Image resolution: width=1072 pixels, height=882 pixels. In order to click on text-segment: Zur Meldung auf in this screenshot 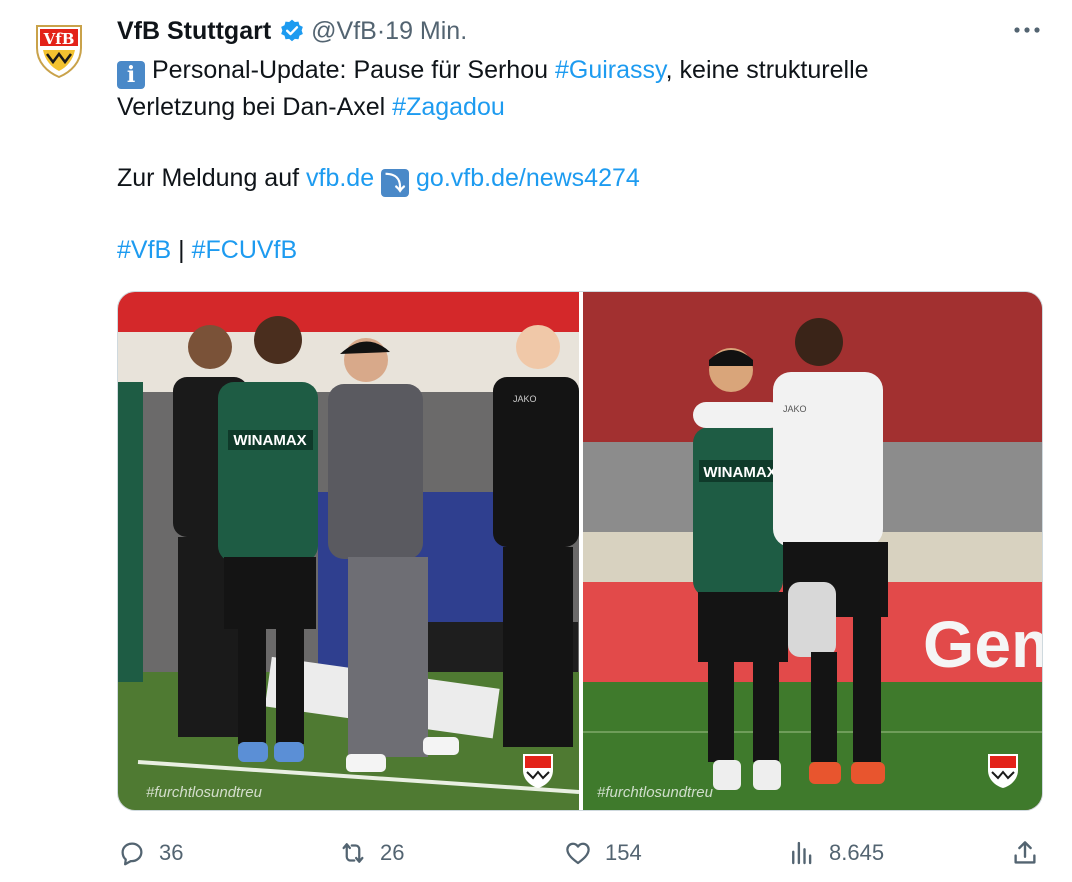, I will do `click(211, 178)`.